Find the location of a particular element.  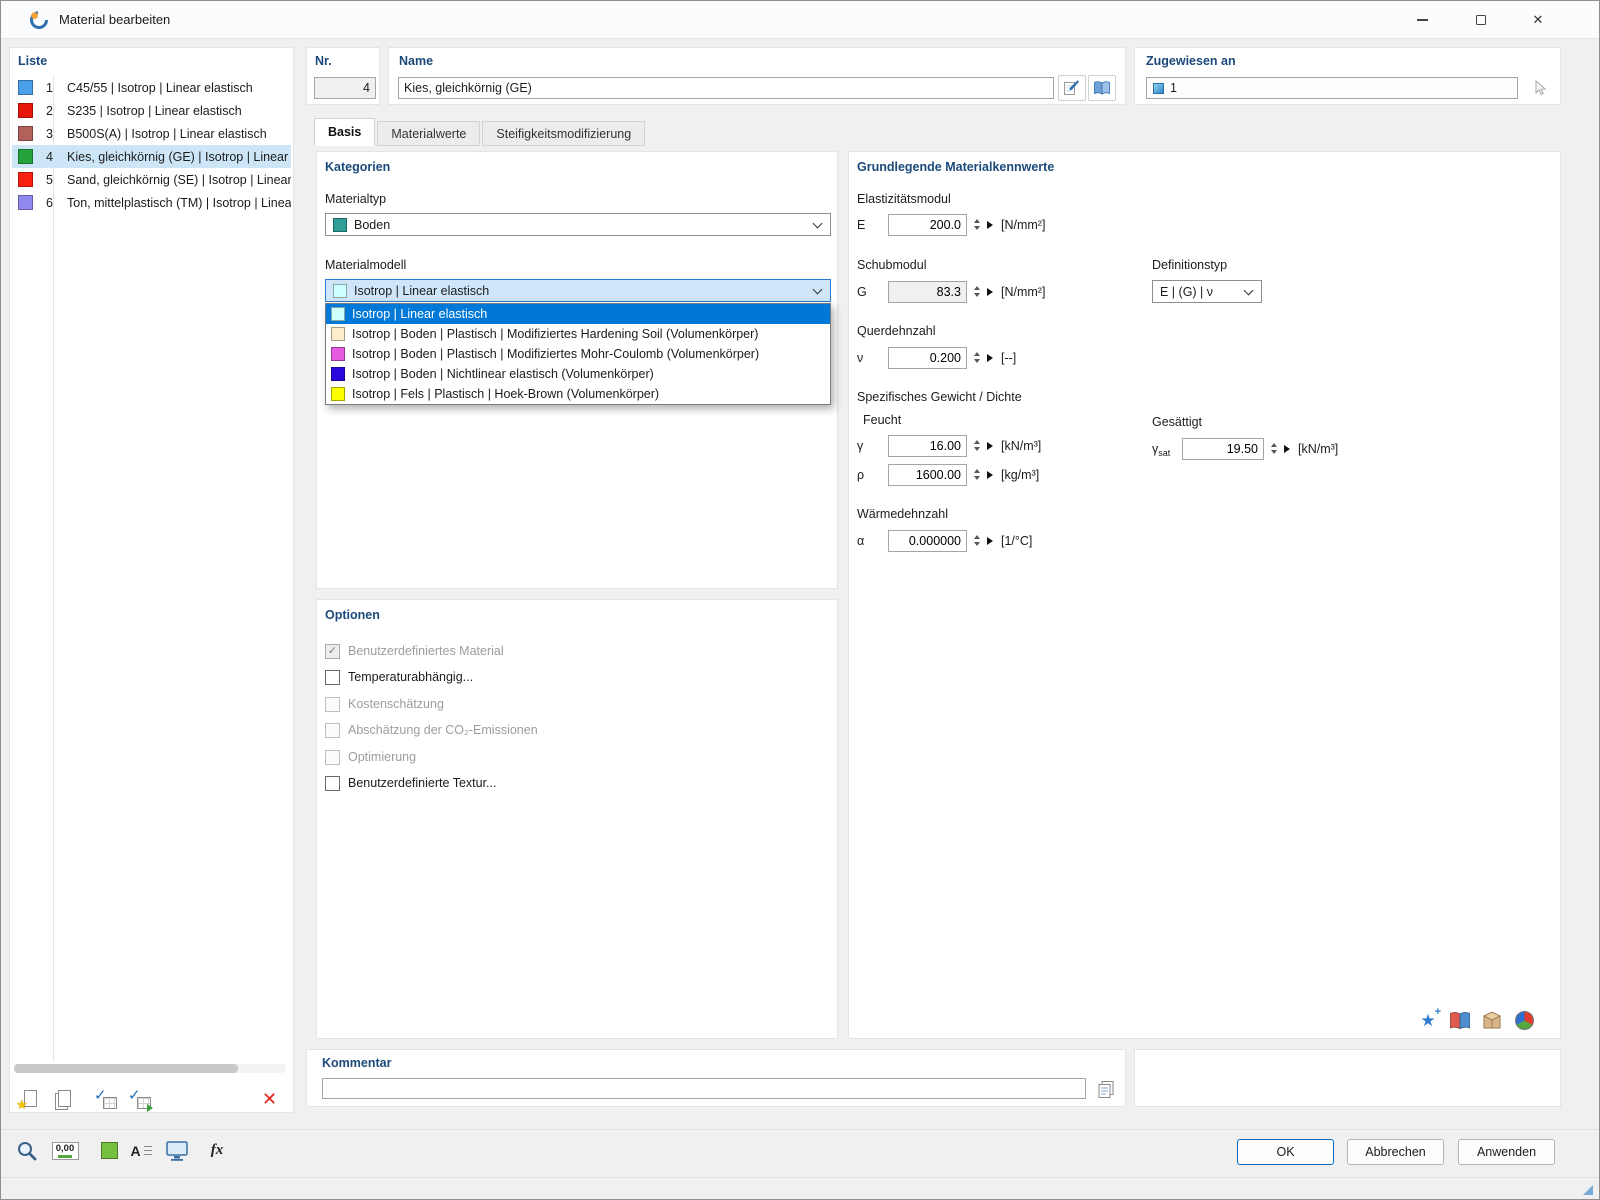

search-settings-button is located at coordinates (27, 1150).